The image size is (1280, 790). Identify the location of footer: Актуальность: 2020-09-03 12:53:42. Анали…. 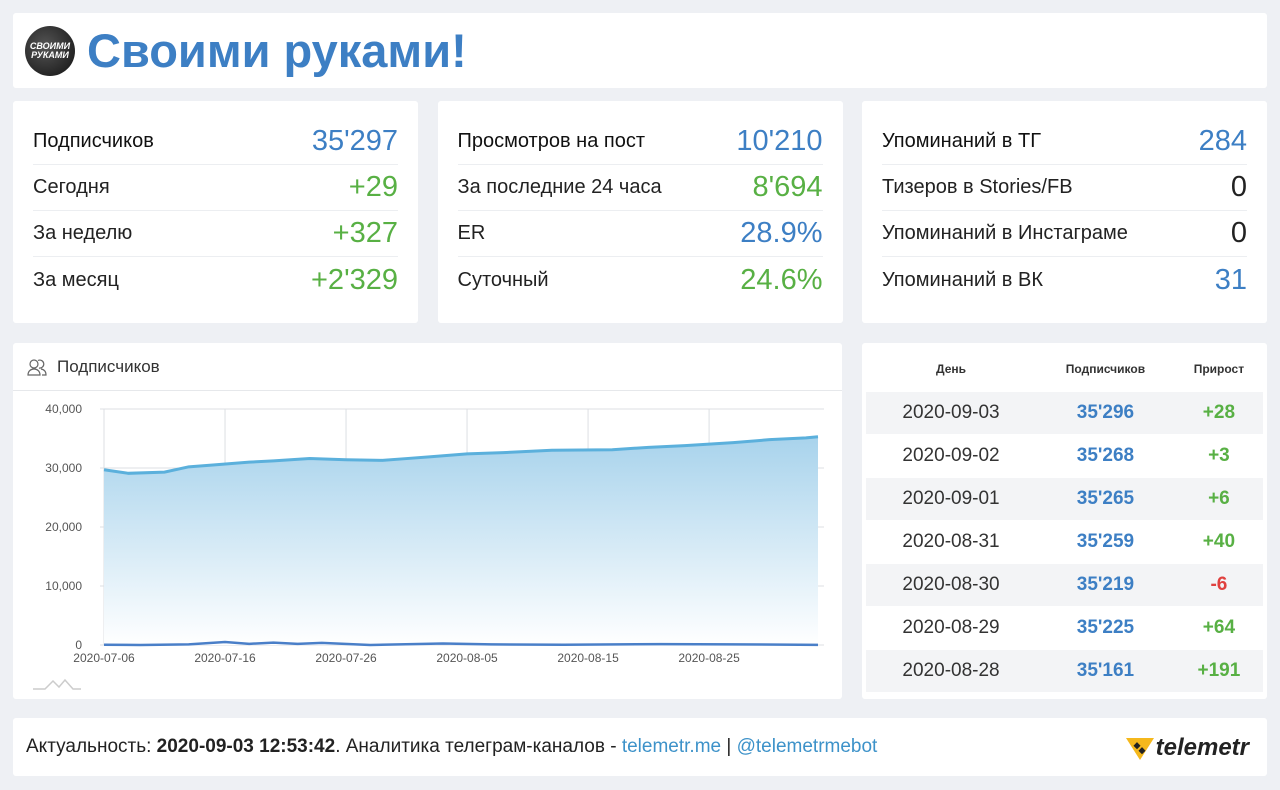
(640, 747).